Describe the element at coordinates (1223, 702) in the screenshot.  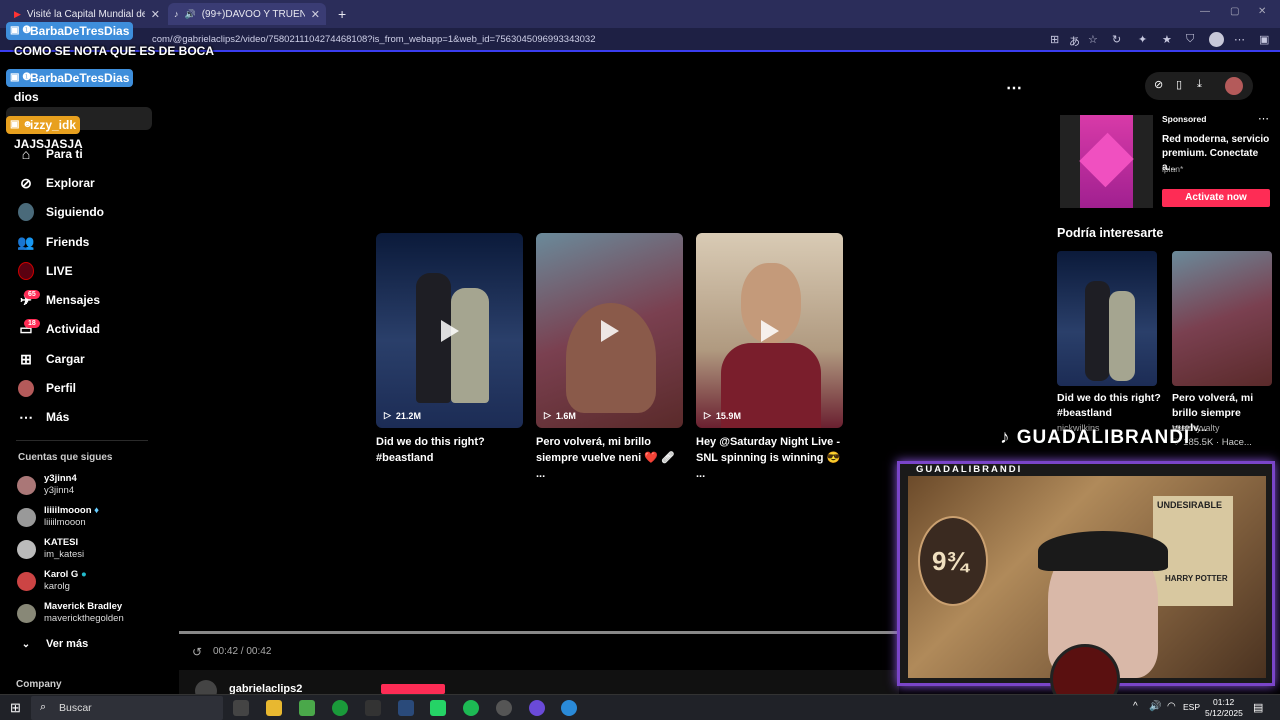
I see `clock-time: 01:12` at that location.